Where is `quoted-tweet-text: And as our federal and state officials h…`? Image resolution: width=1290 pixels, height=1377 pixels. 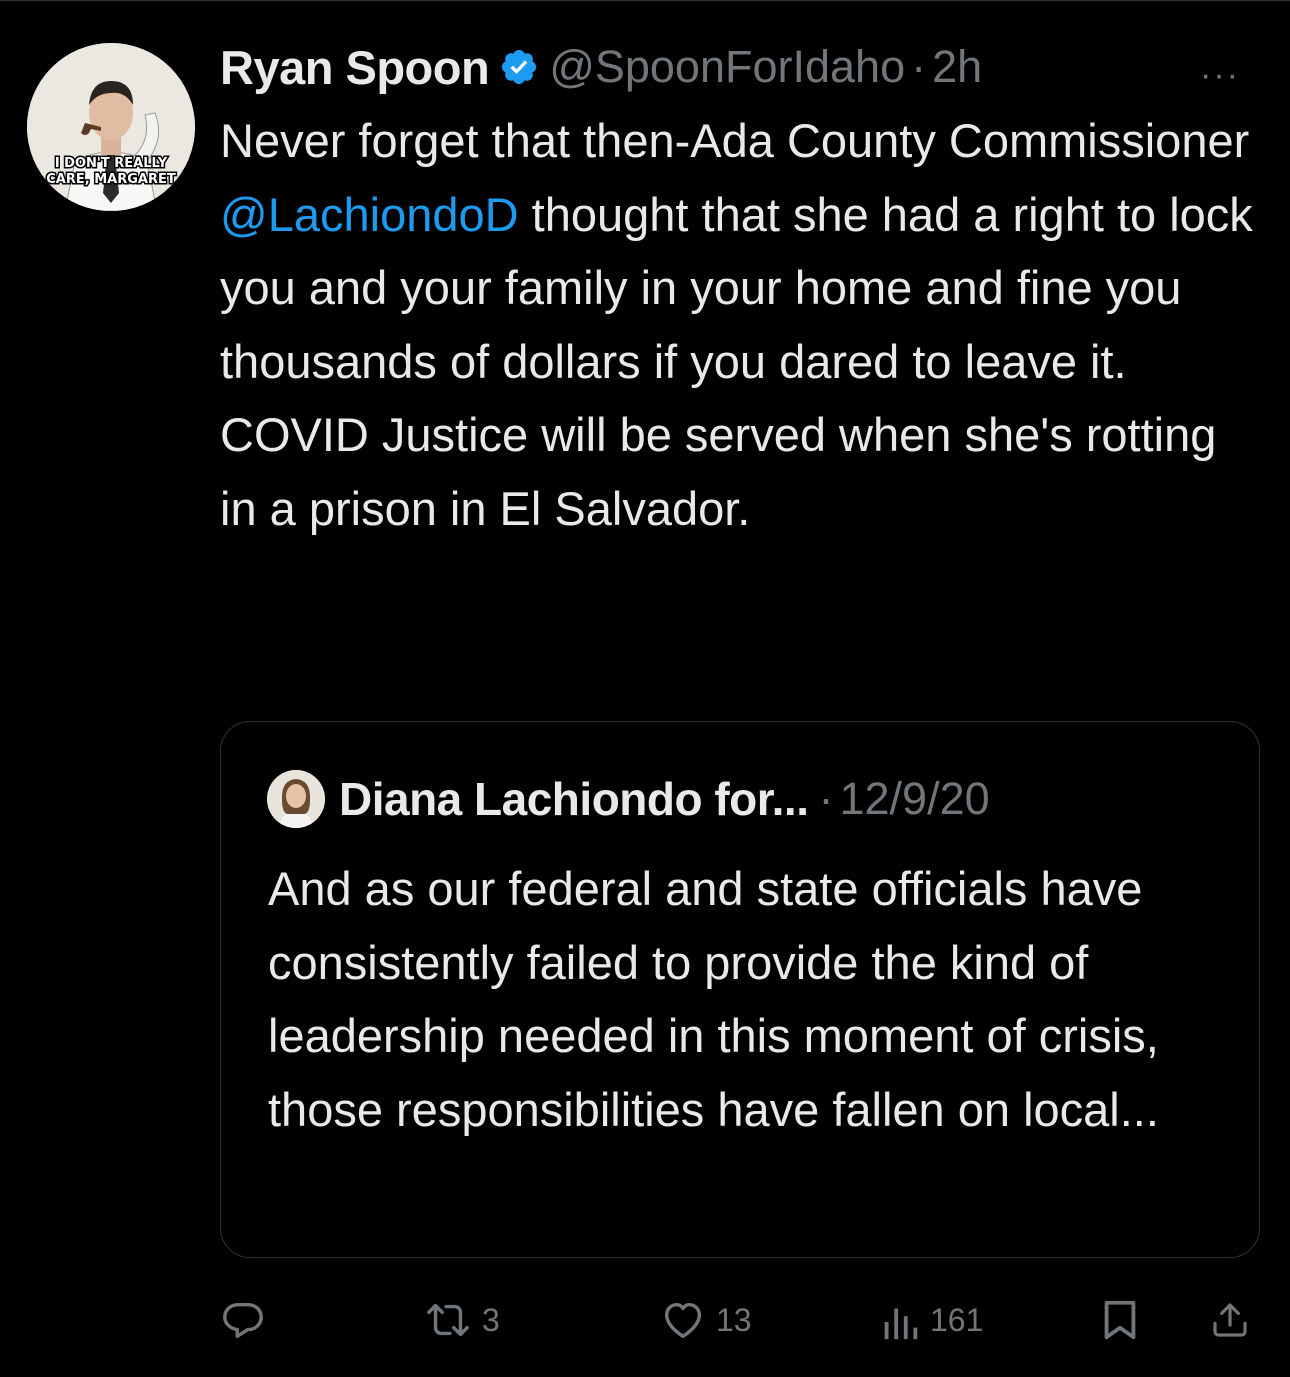
quoted-tweet-text: And as our federal and state officials h… is located at coordinates (713, 999).